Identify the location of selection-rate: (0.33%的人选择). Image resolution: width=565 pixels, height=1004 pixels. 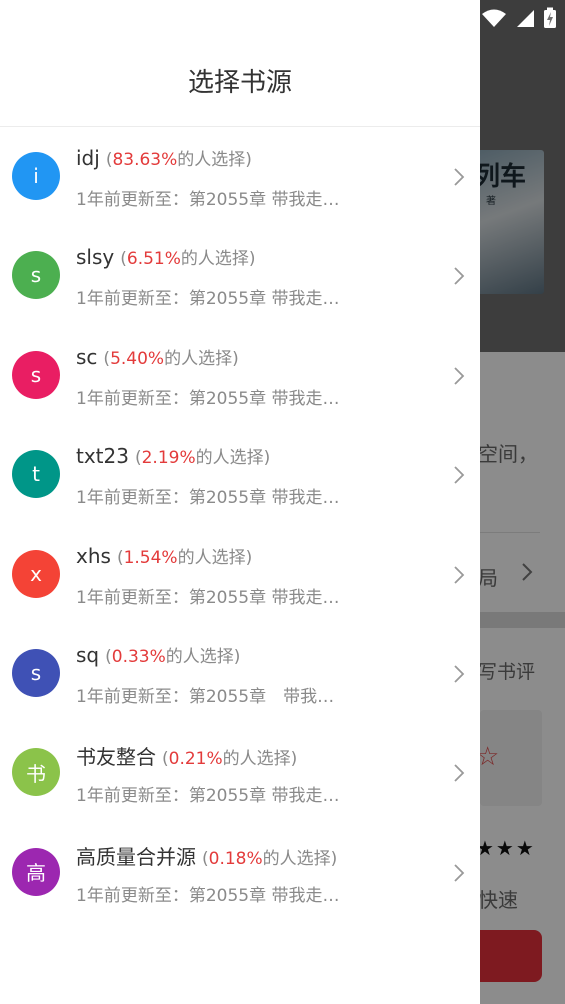
(172, 657).